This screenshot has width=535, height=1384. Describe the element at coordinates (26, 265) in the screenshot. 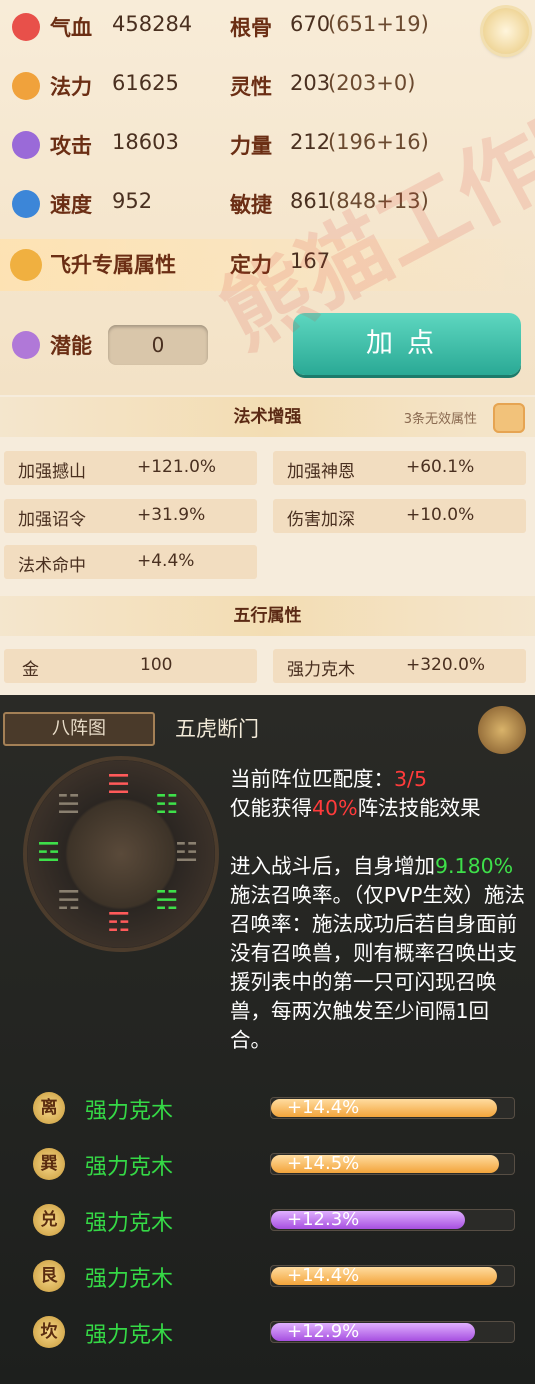

I see `flame-icon` at that location.